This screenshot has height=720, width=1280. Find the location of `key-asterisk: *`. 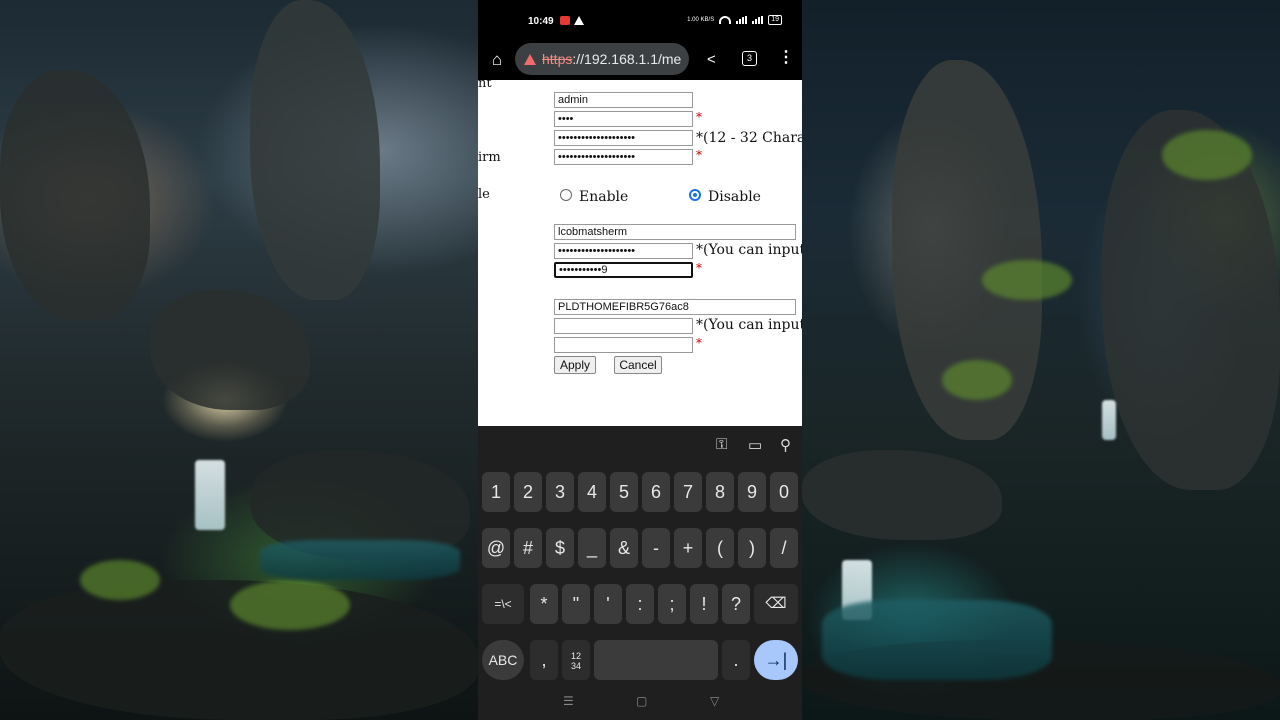

key-asterisk: * is located at coordinates (544, 604).